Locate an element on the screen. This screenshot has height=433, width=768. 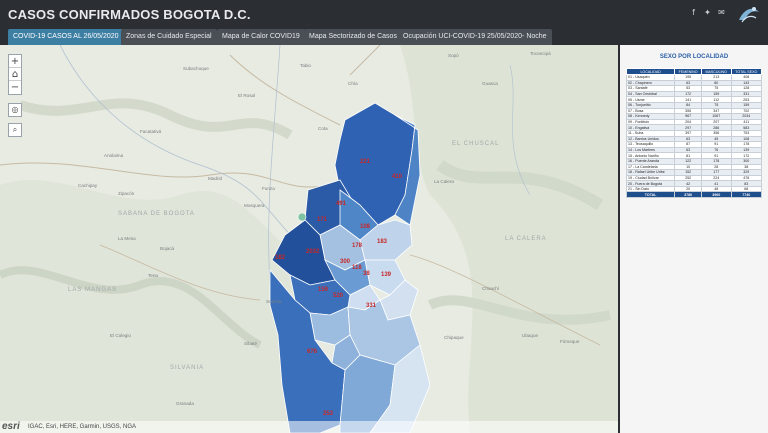
region-label: EL CHUSCAL is located at coordinates (475, 144).